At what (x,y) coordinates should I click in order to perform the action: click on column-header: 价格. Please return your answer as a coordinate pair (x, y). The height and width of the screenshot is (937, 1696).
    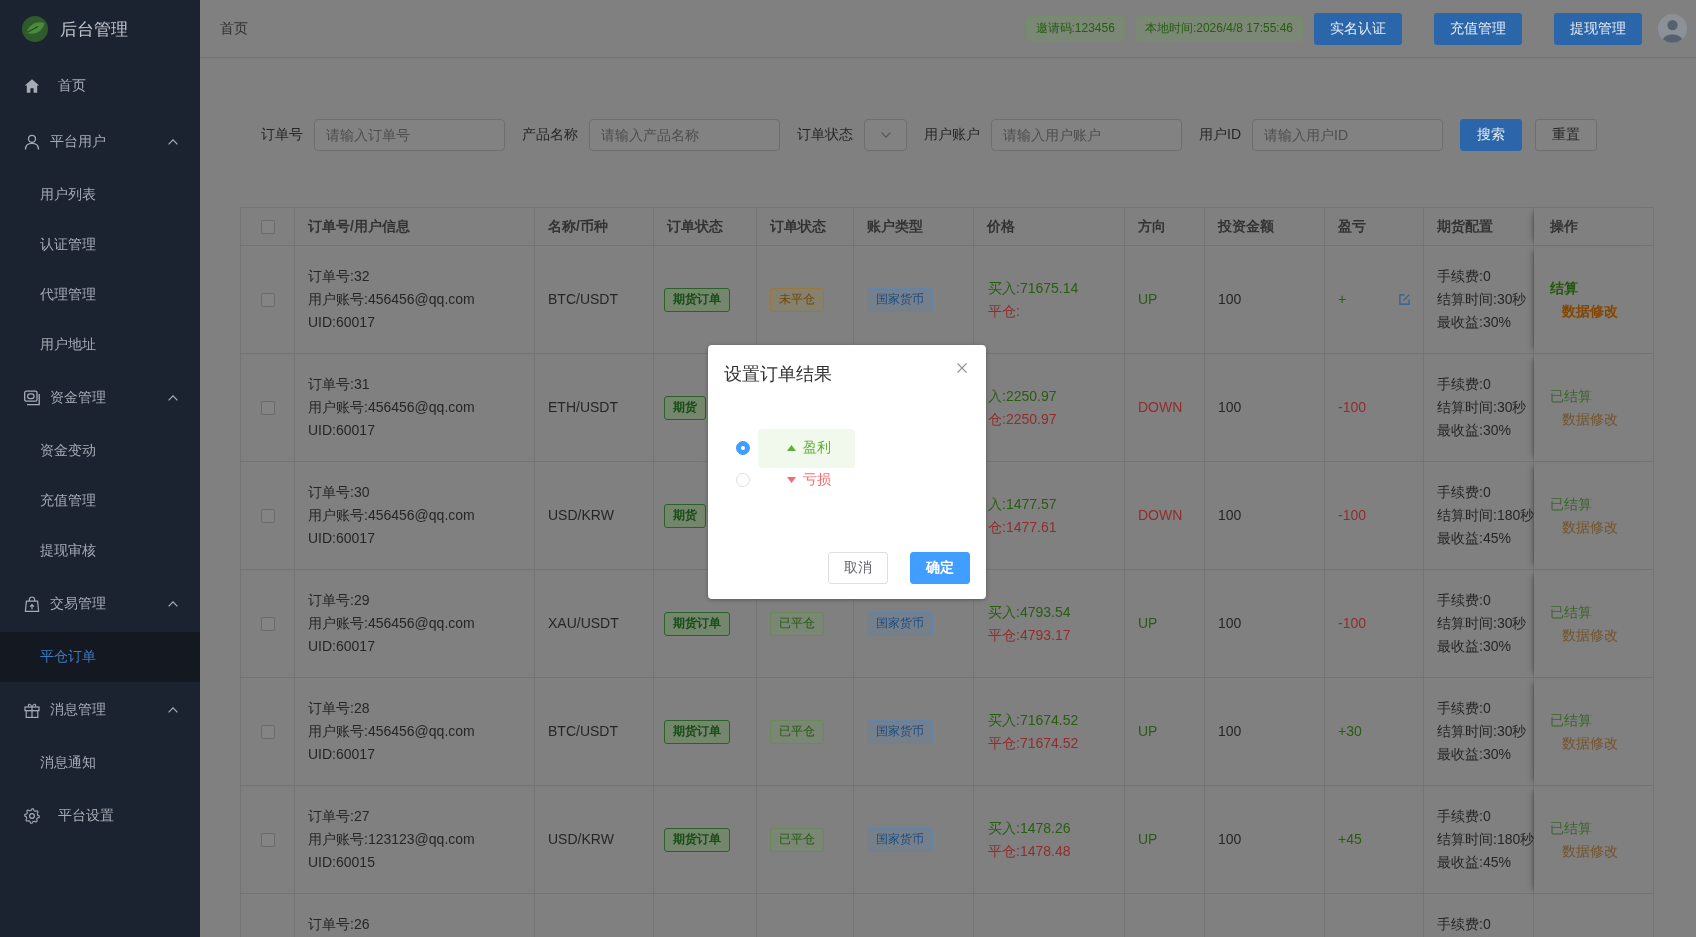
    Looking at the image, I should click on (1001, 226).